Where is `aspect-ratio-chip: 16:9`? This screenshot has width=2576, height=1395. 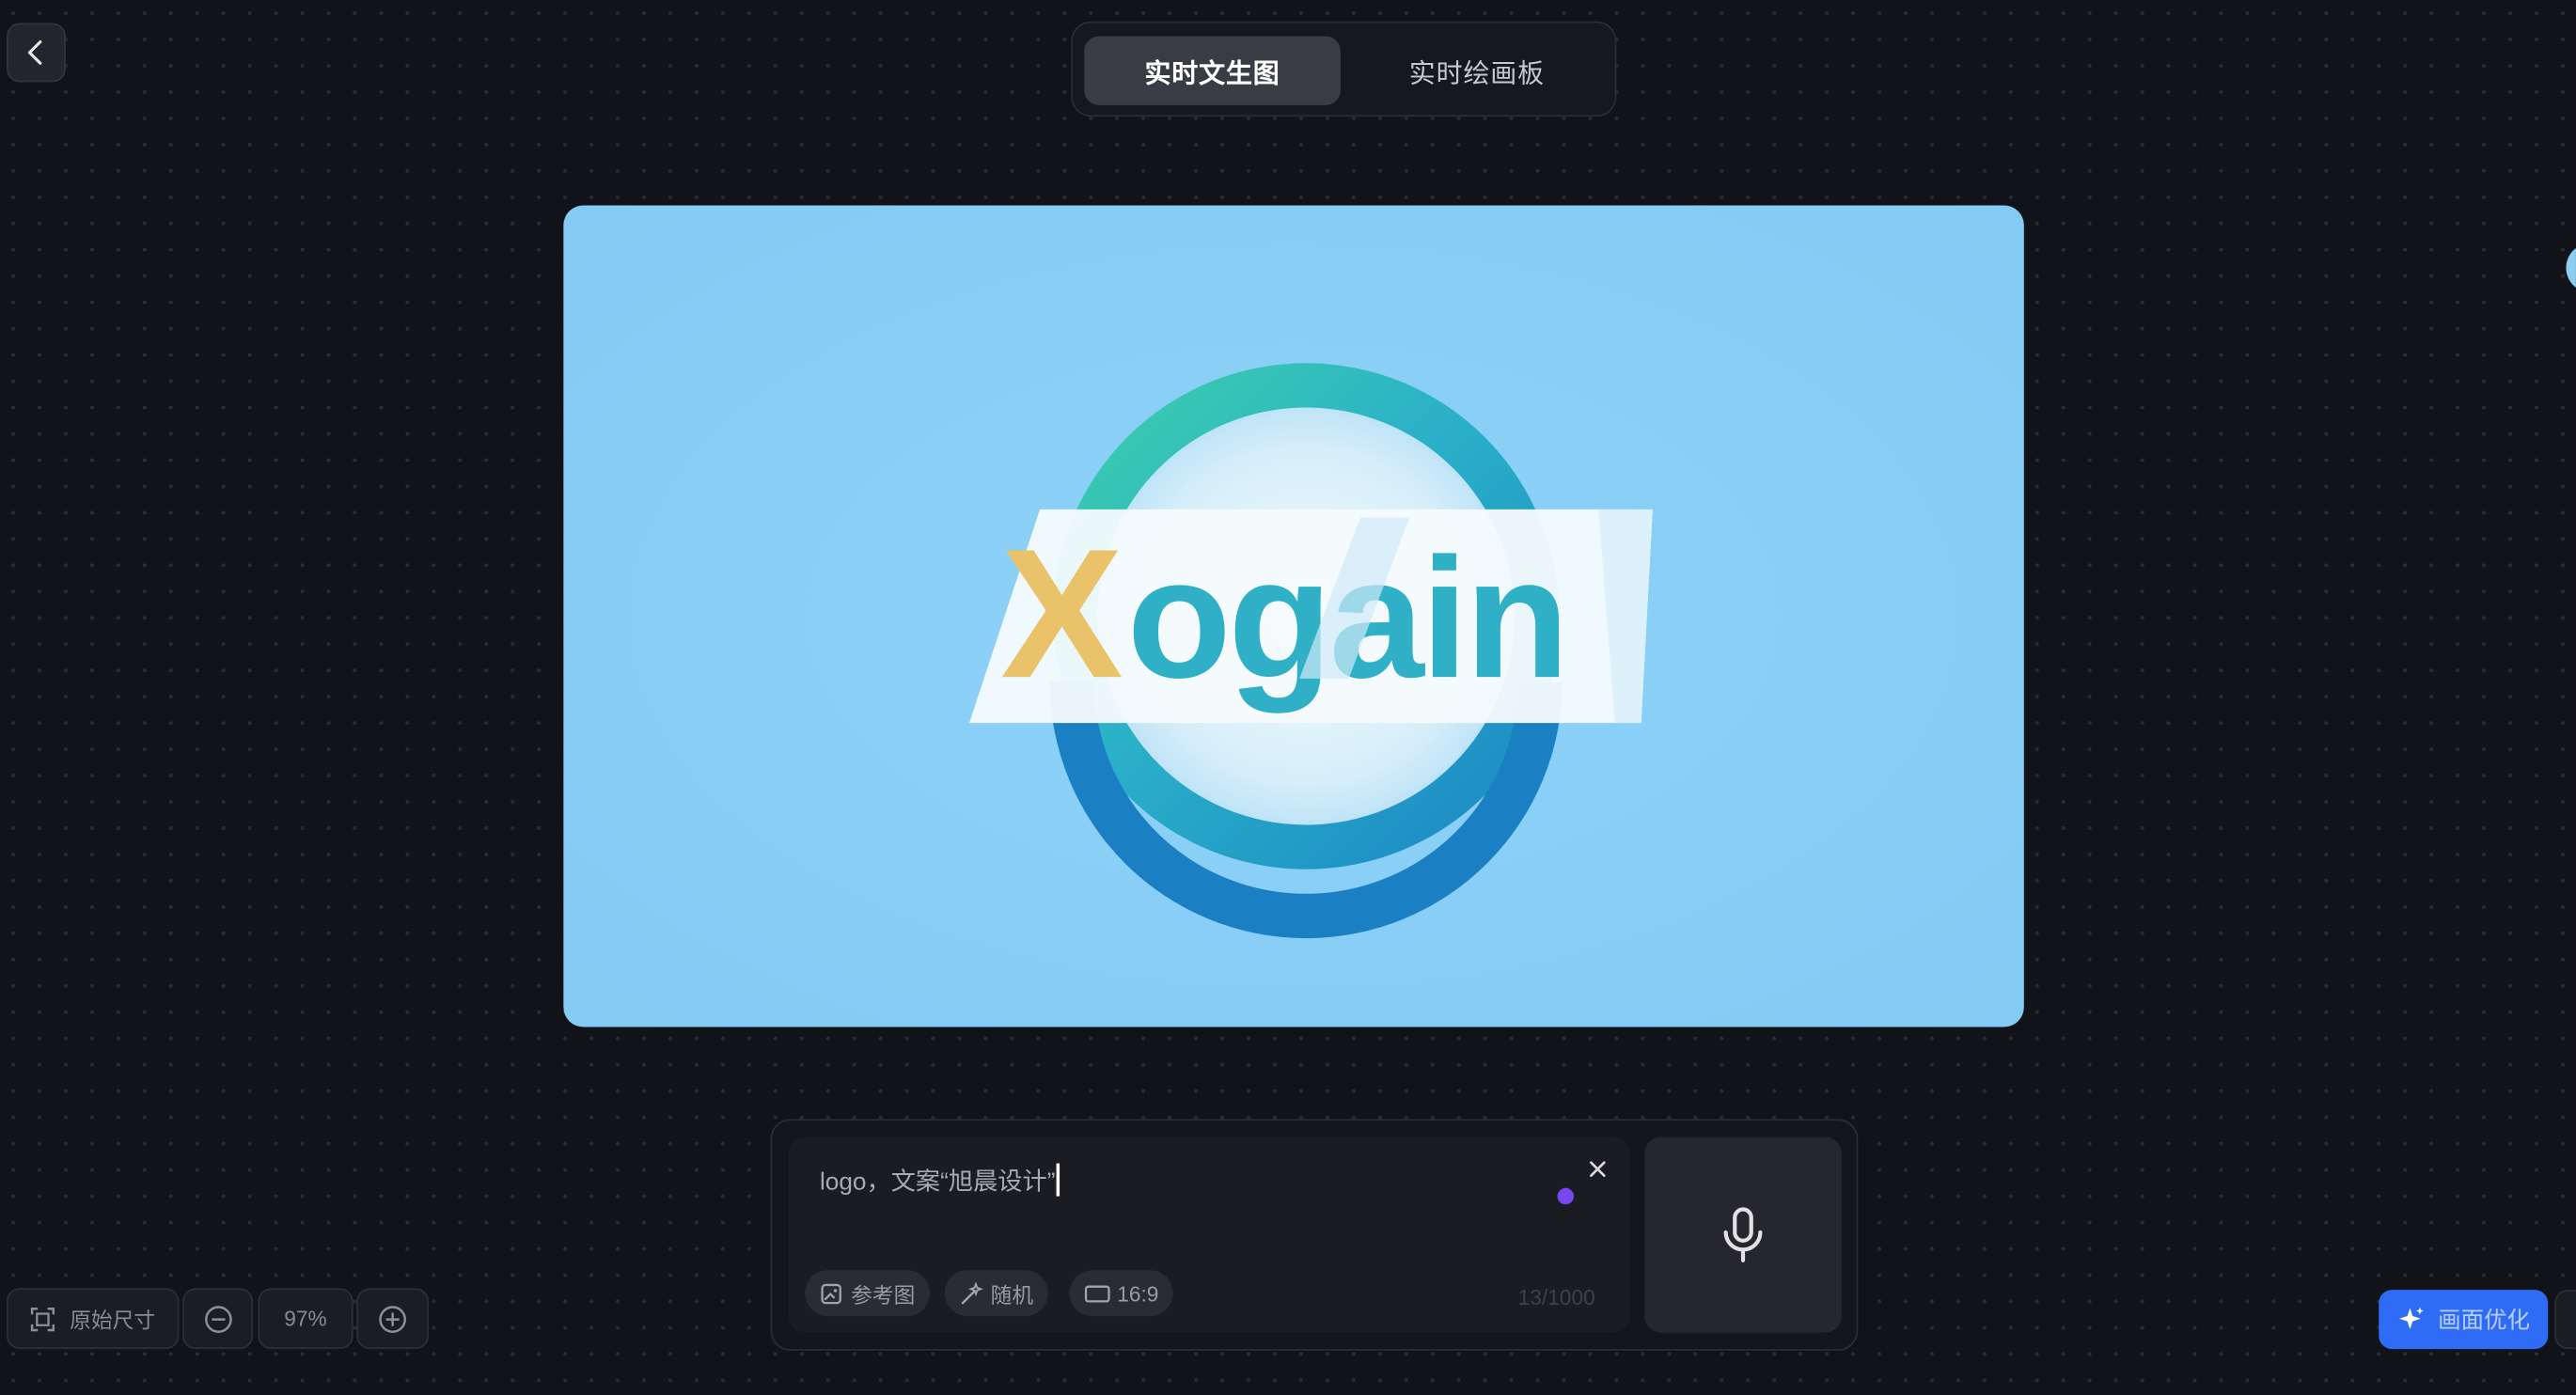
aspect-ratio-chip: 16:9 is located at coordinates (1121, 1293).